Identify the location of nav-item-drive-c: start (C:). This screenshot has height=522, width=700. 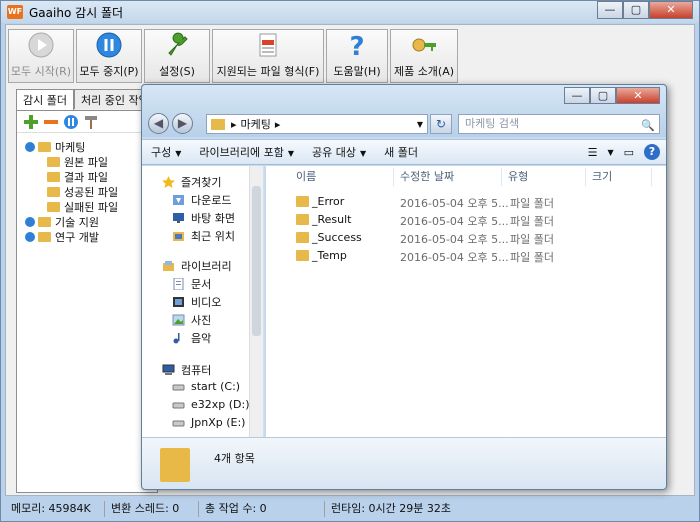
(206, 386).